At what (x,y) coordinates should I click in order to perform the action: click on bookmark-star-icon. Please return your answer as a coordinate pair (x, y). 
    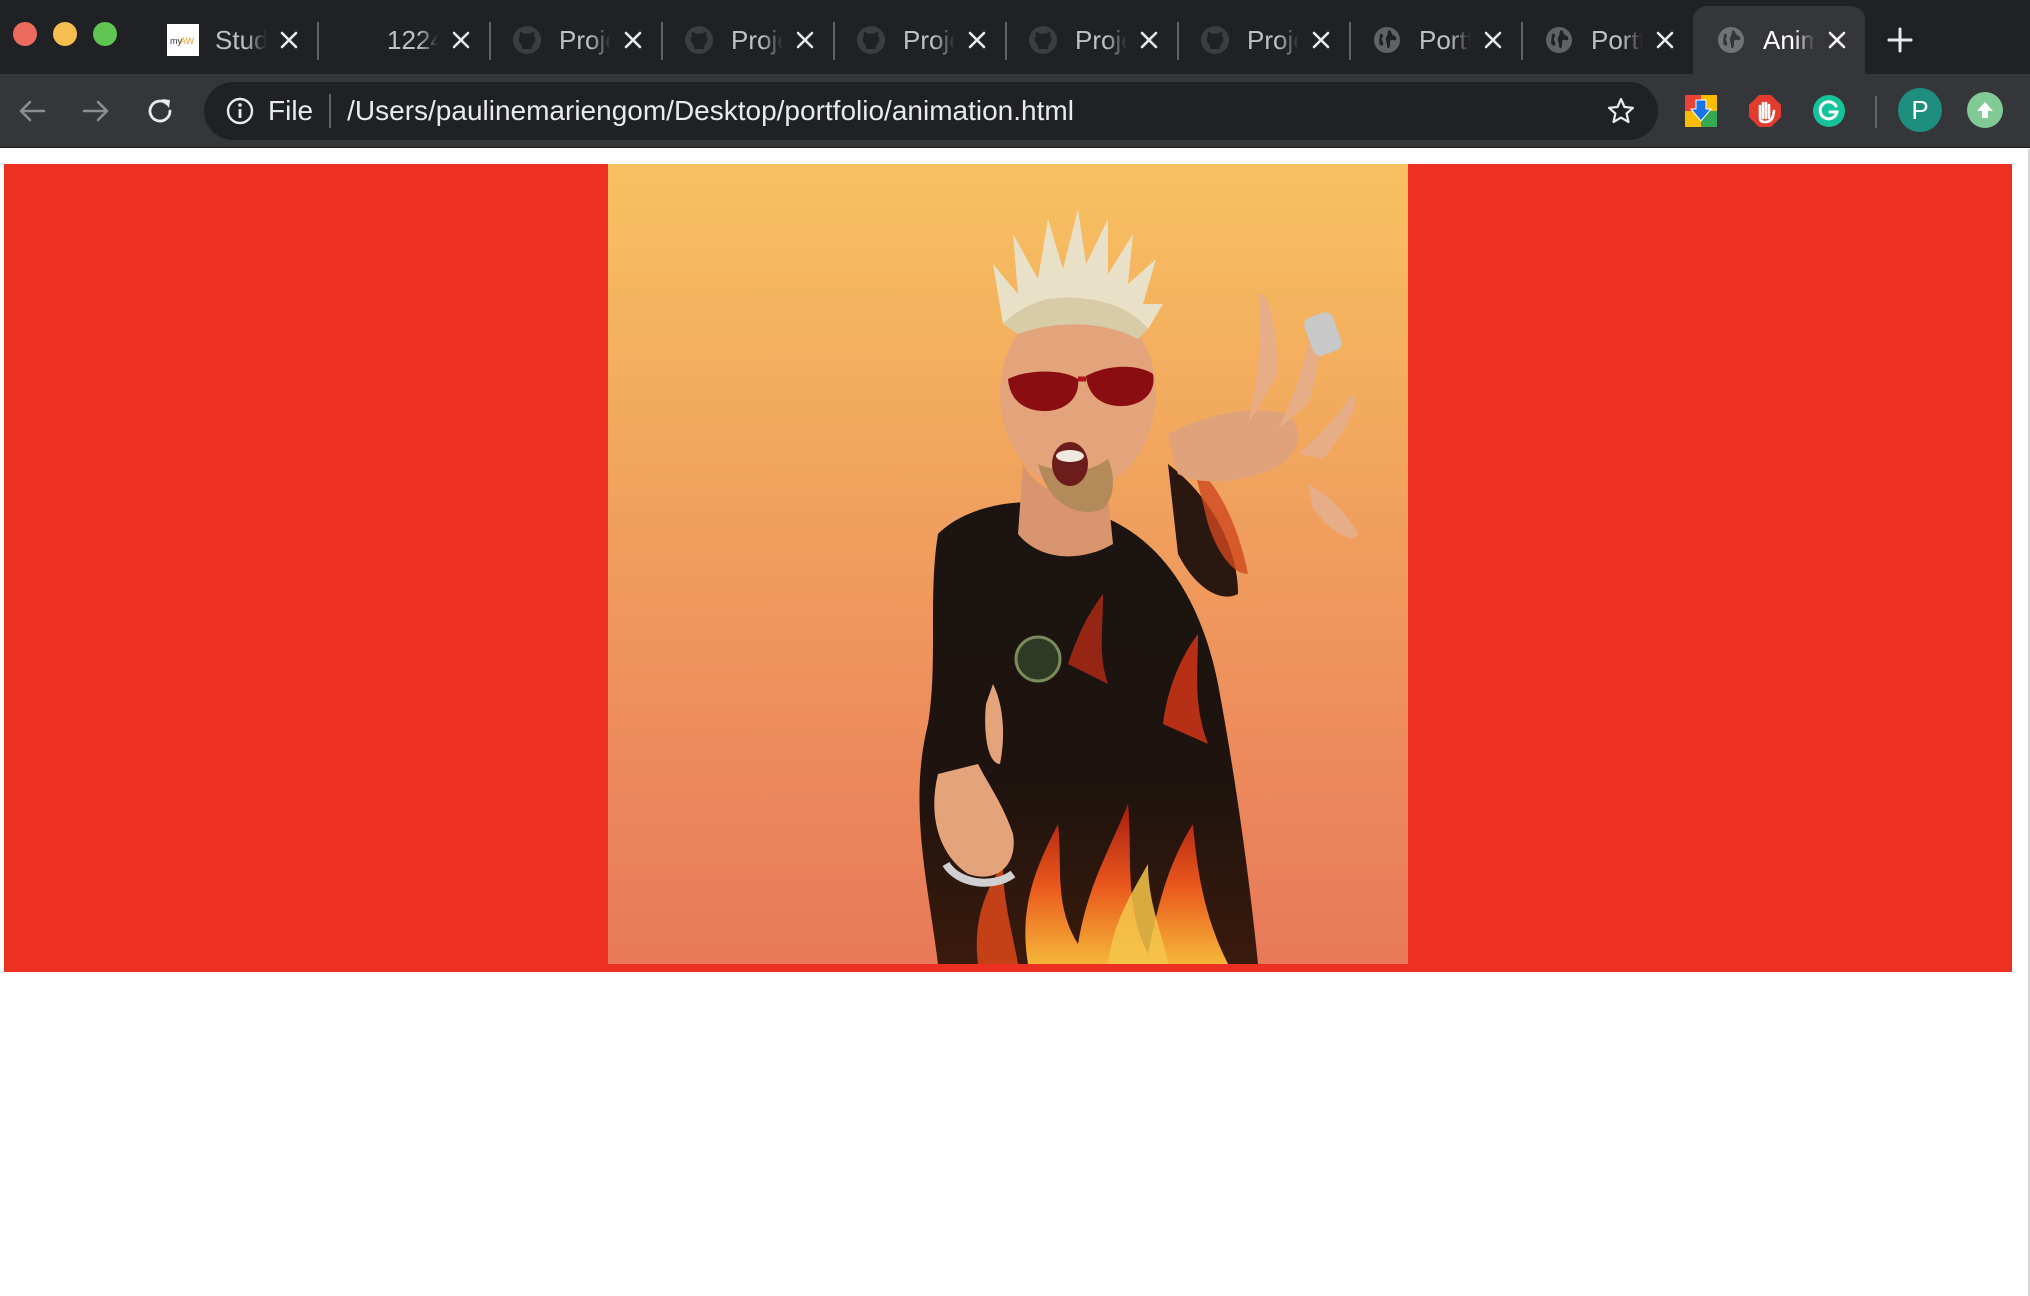
    Looking at the image, I should click on (1621, 111).